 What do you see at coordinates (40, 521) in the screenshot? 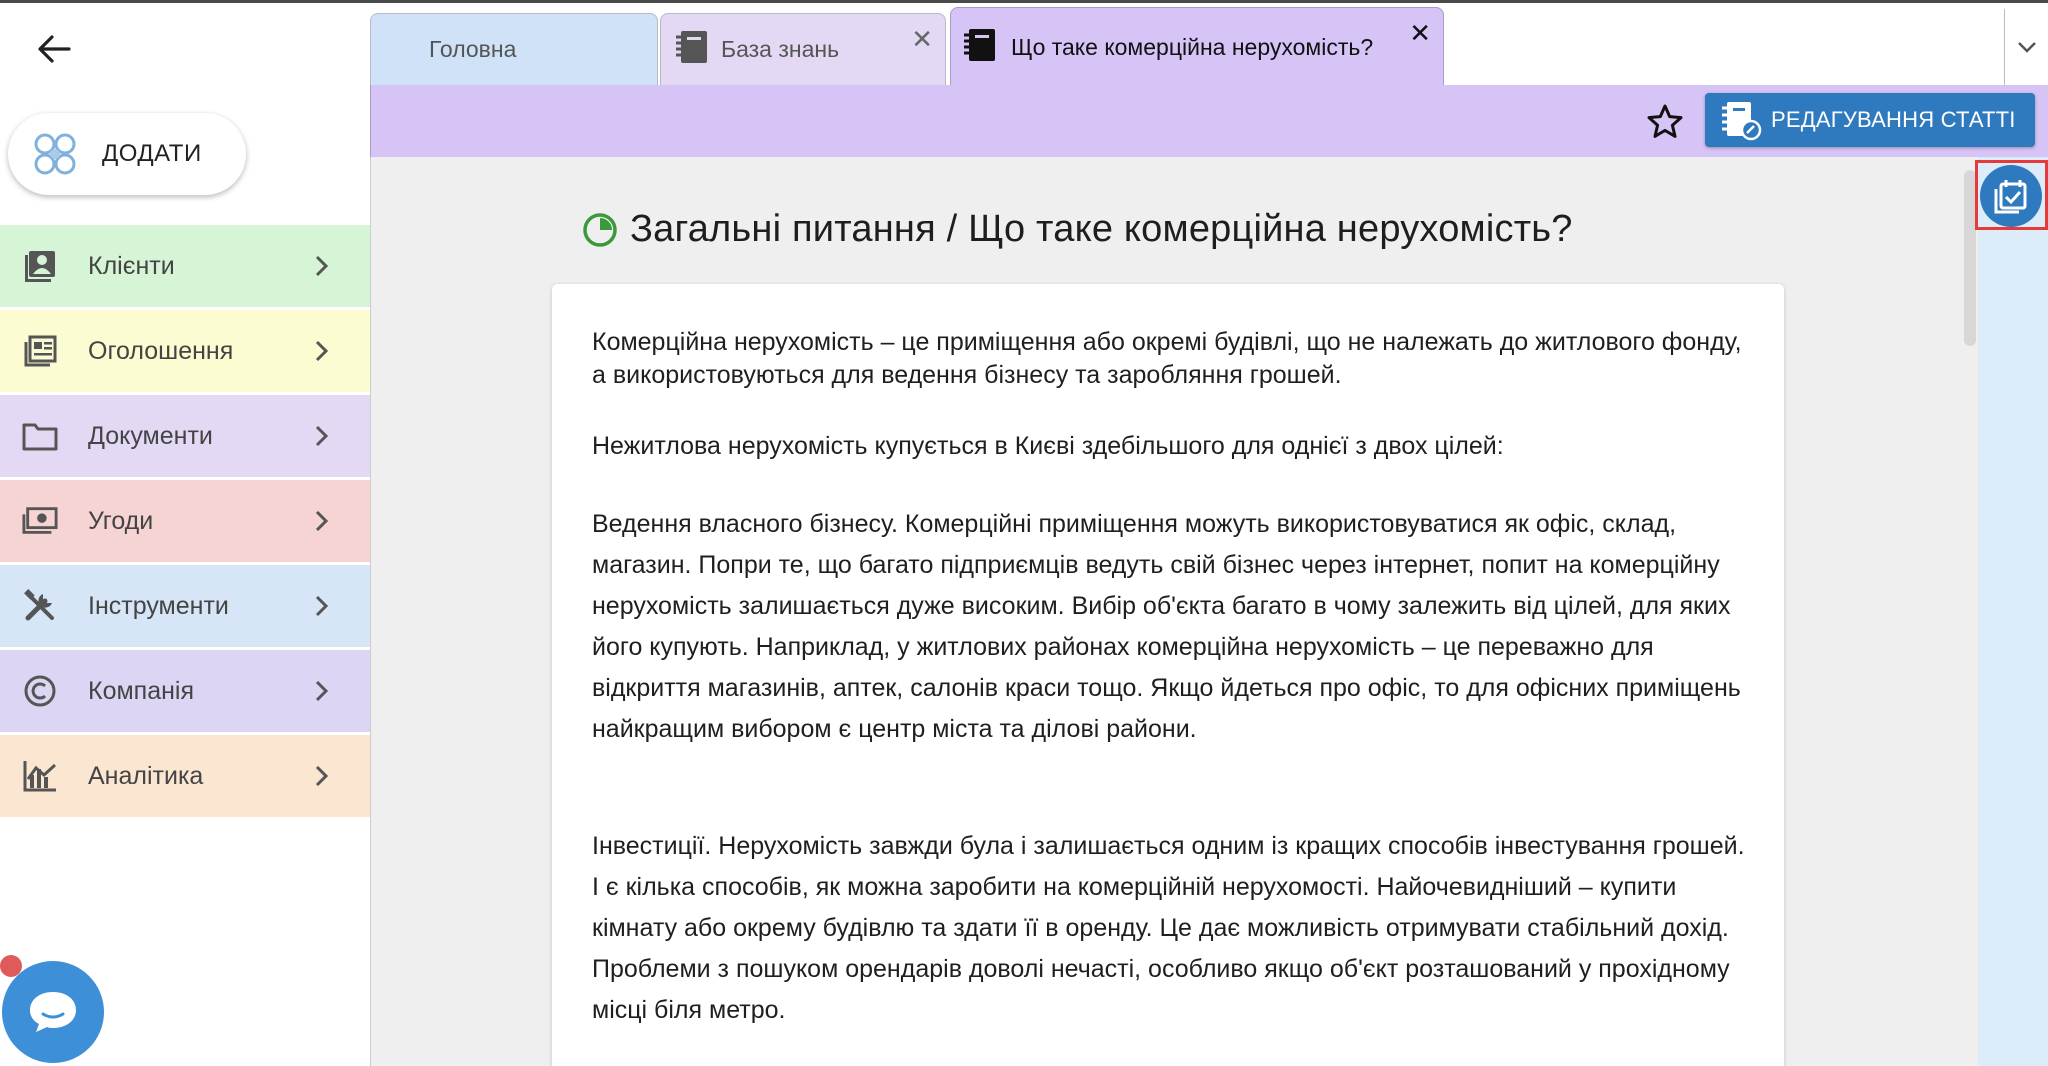
I see `money-icon` at bounding box center [40, 521].